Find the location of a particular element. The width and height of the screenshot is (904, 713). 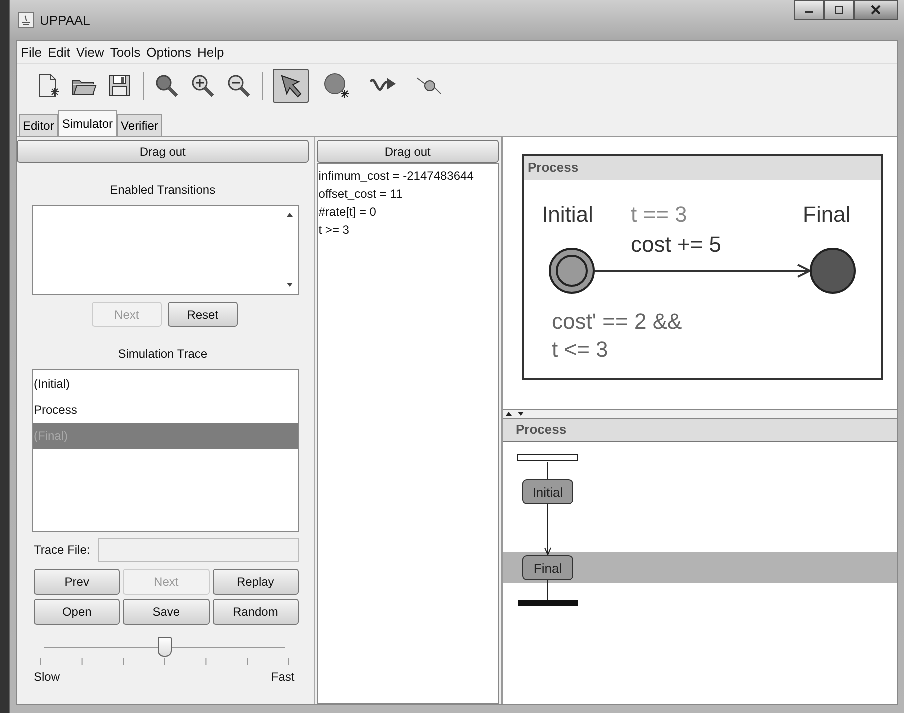

end-bar is located at coordinates (548, 603).